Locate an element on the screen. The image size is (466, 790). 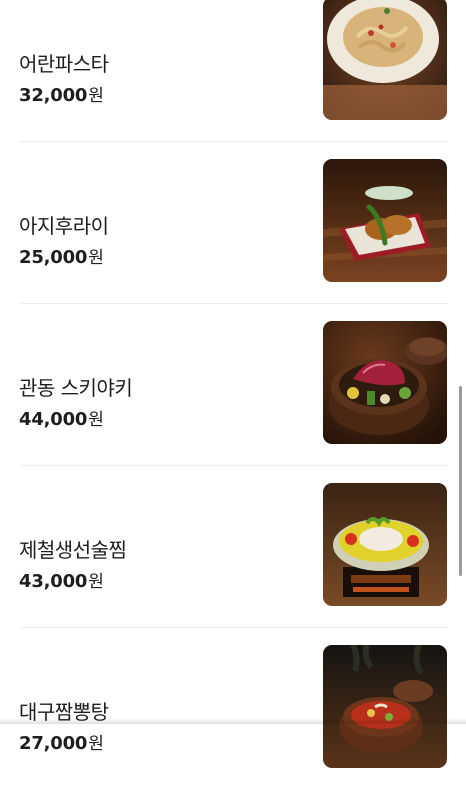
price-value: 32,000 is located at coordinates (53, 95).